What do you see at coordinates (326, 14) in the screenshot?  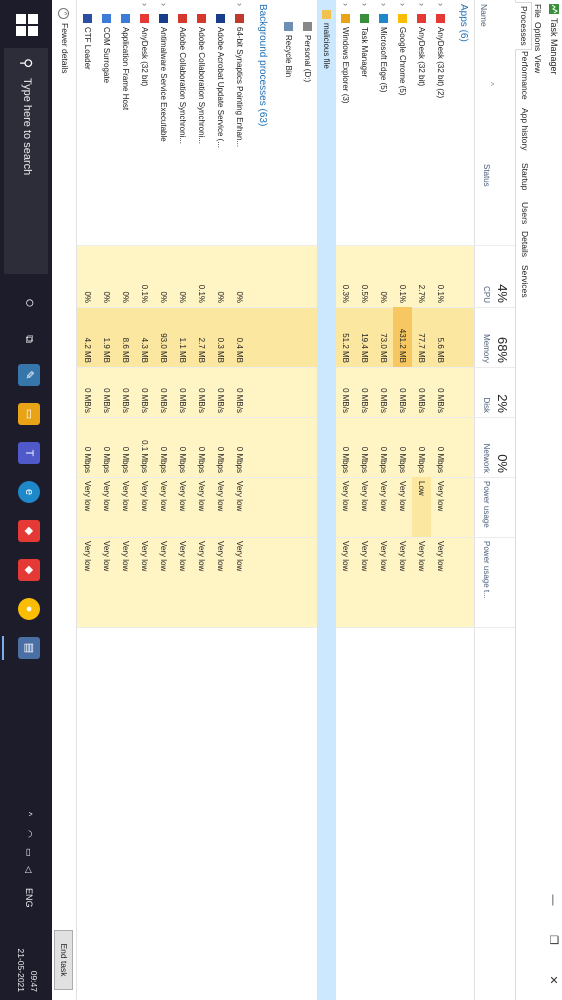 I see `folder-icon` at bounding box center [326, 14].